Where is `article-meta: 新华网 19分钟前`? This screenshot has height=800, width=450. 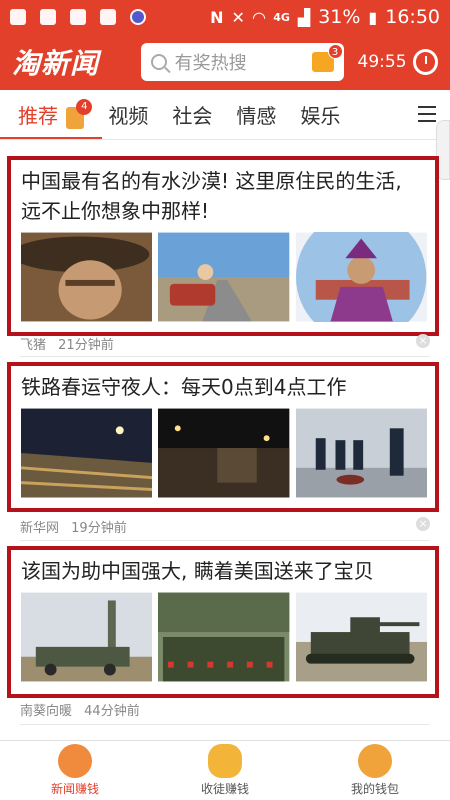
article-meta: 新华网 19分钟前 is located at coordinates (73, 526).